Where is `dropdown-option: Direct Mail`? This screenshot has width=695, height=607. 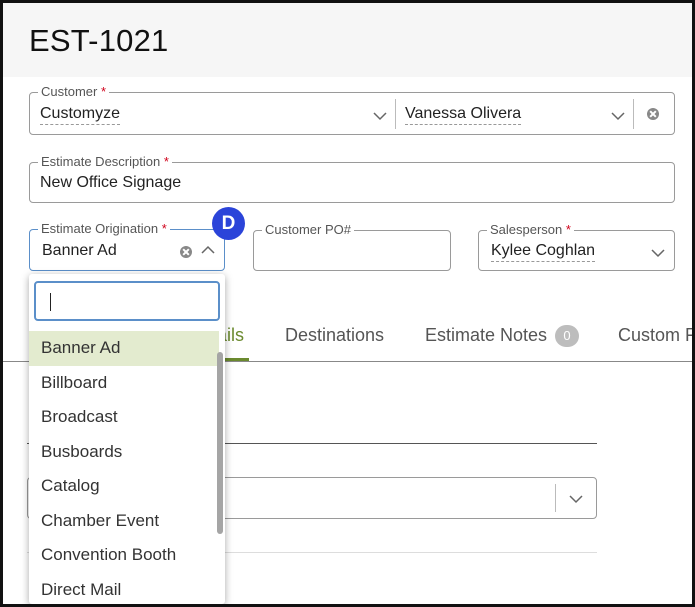
dropdown-option: Direct Mail is located at coordinates (124, 589).